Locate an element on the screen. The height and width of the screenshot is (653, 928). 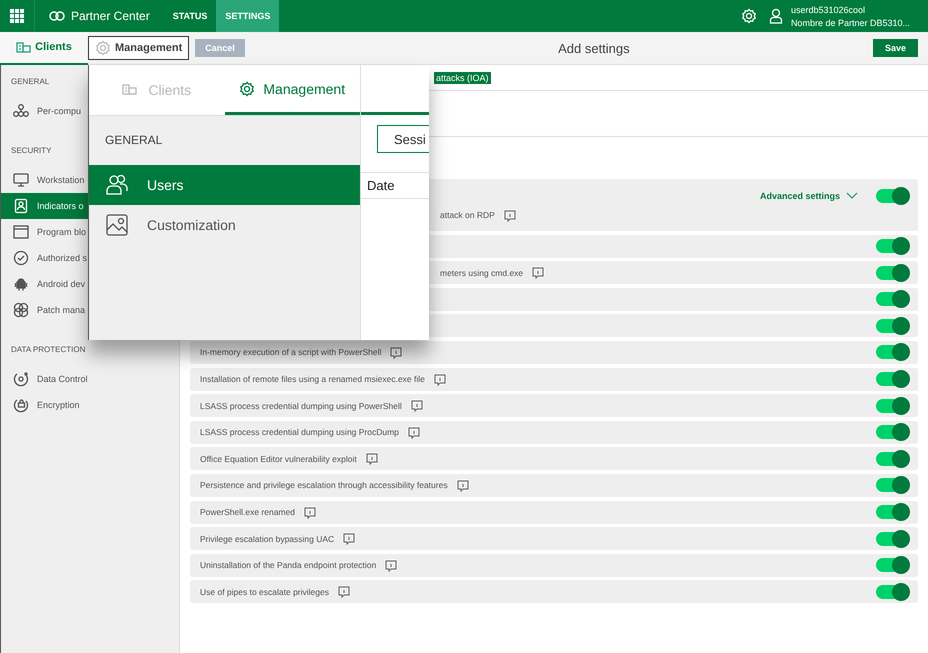
setting-label: Use of pipes to escalate privileges is located at coordinates (264, 591).